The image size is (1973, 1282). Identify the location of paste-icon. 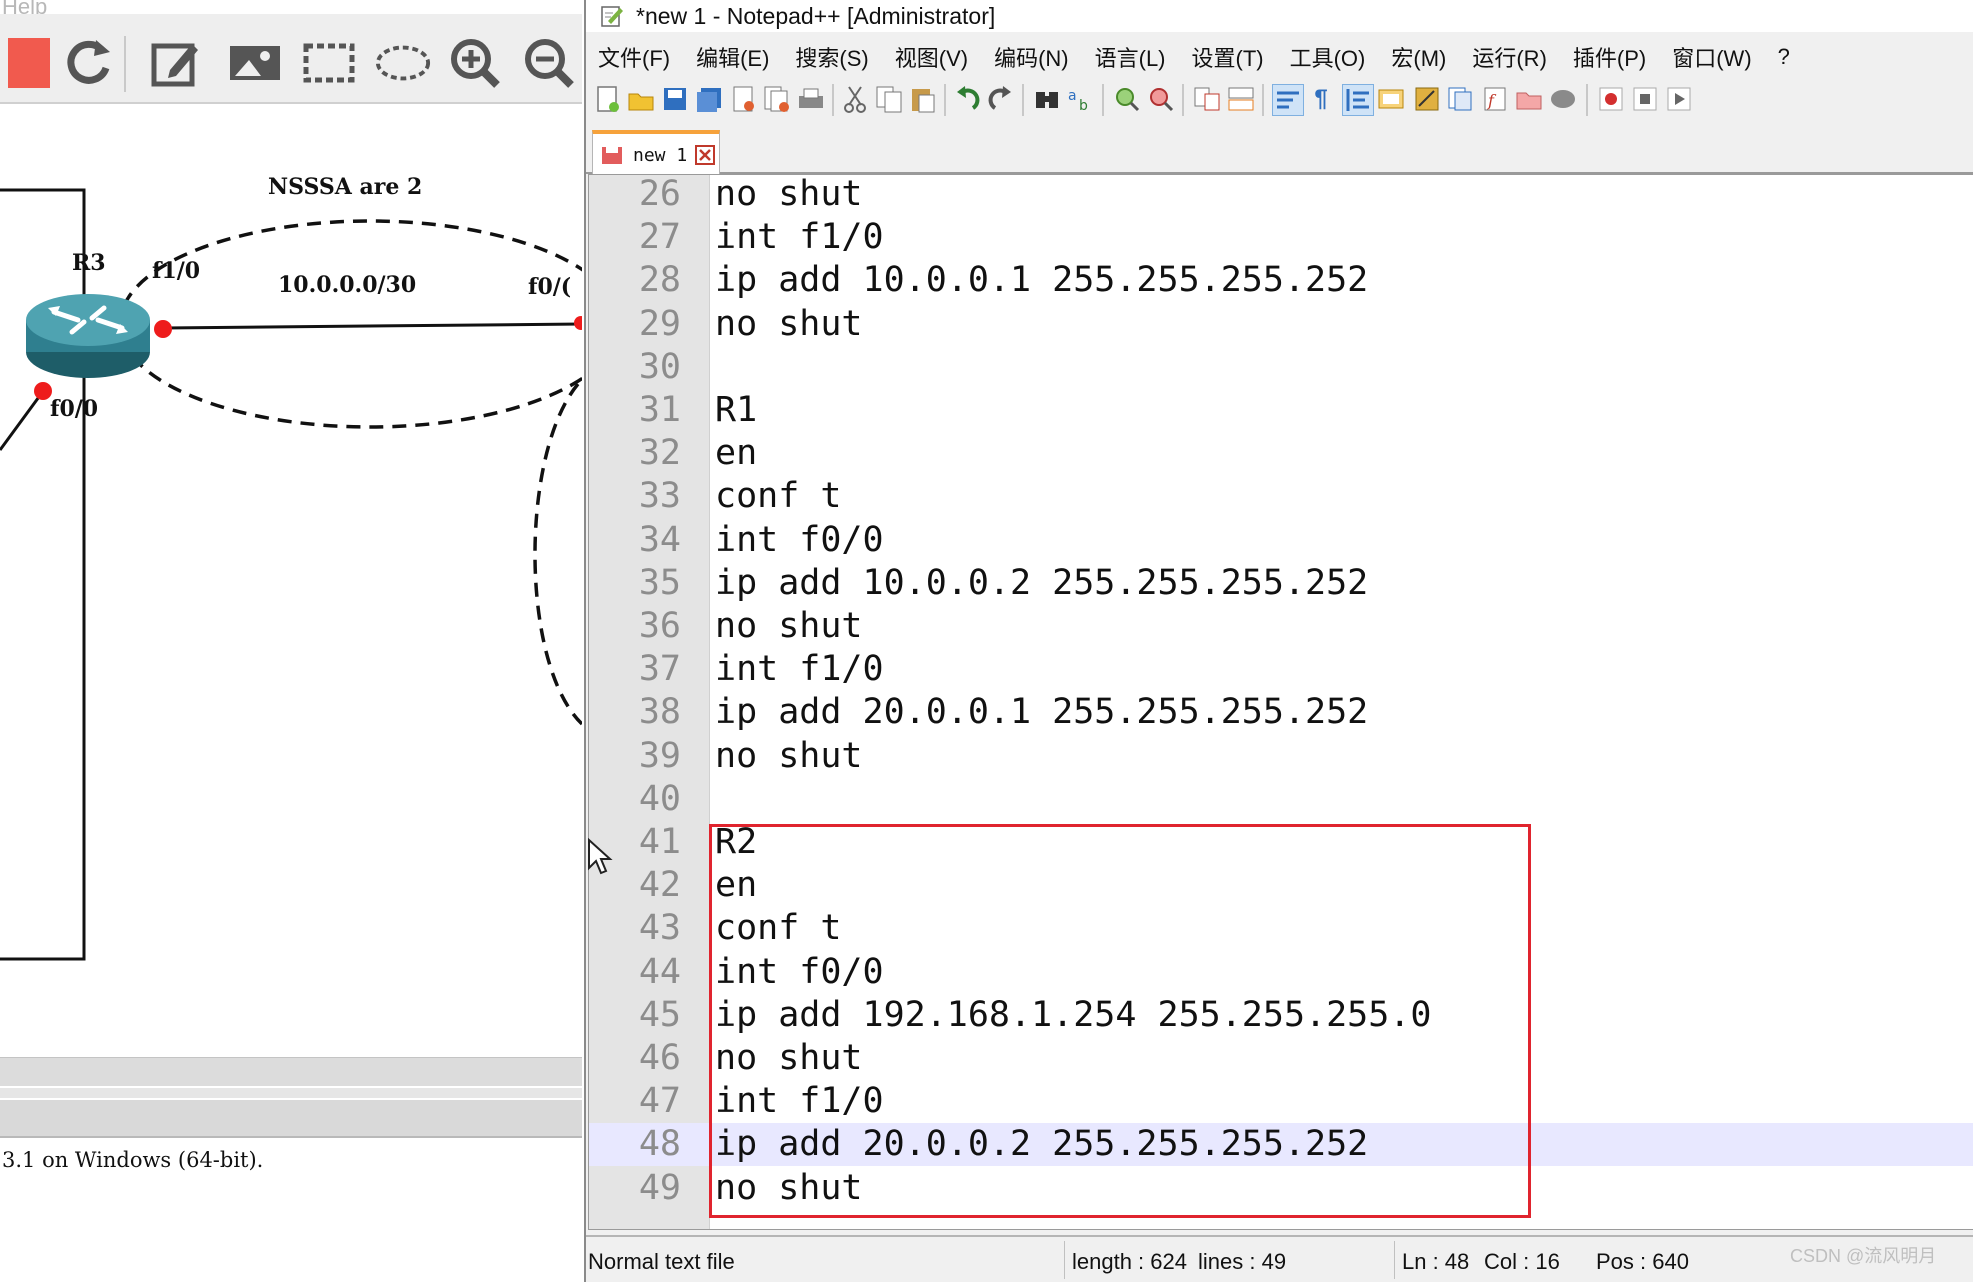
(923, 99).